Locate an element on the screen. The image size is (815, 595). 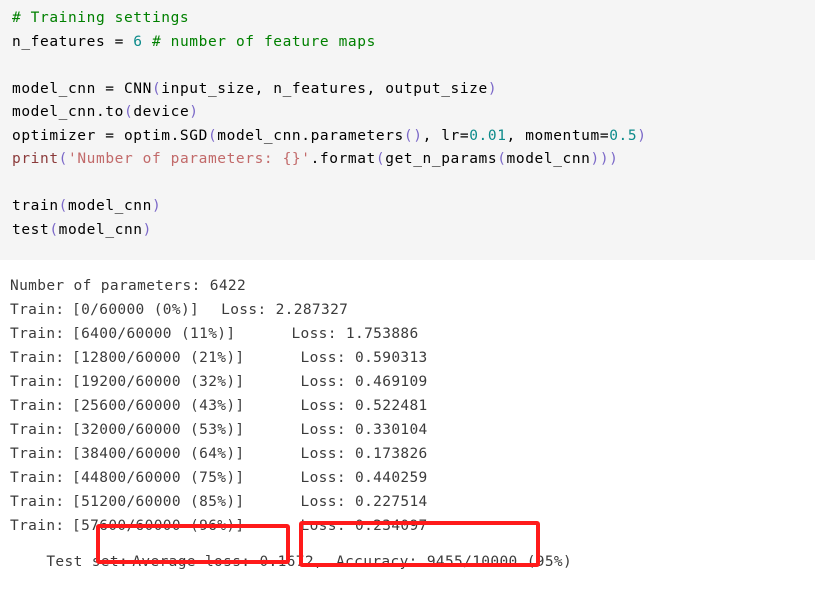
output-train-row: Train: [6400/60000 (11%)] Loss: 1.753886 is located at coordinates (412, 334).